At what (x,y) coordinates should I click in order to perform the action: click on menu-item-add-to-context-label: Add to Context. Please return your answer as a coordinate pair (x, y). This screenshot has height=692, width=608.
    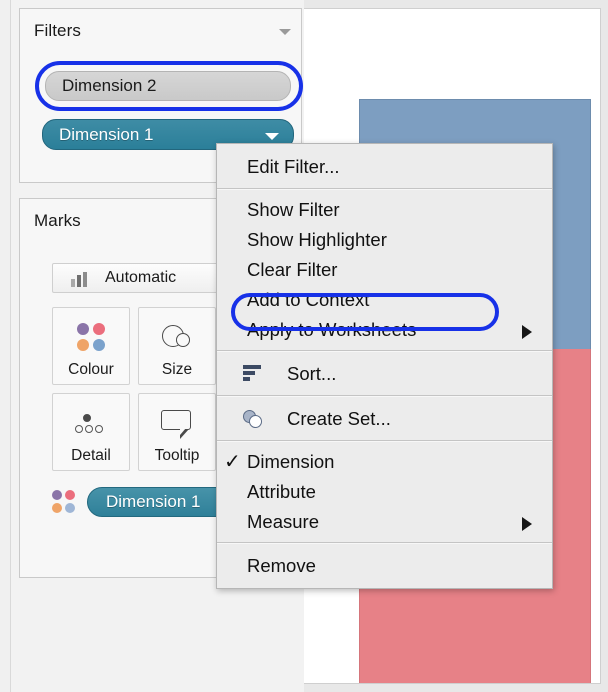
    Looking at the image, I should click on (308, 299).